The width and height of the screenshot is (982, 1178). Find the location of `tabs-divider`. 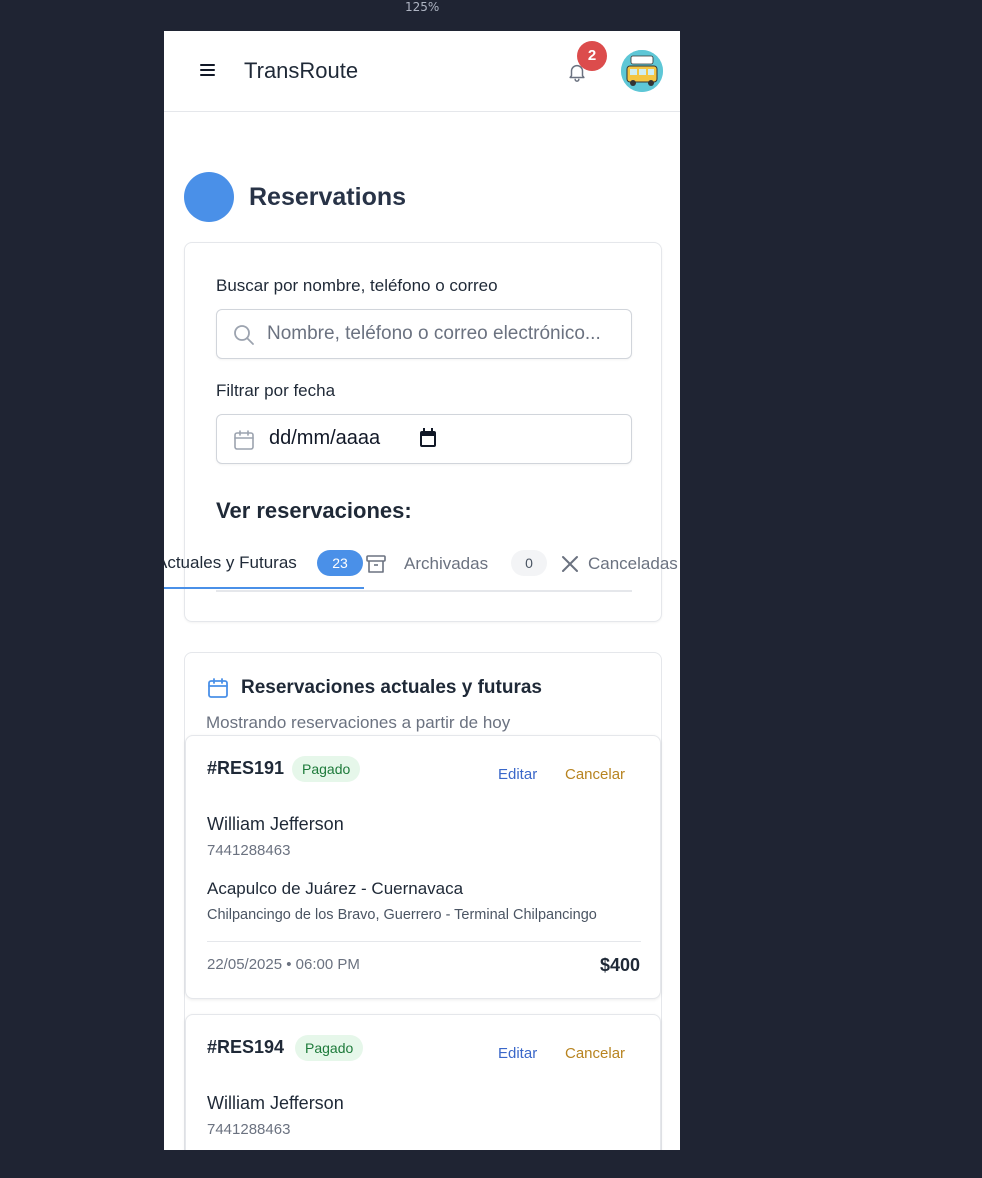

tabs-divider is located at coordinates (424, 591).